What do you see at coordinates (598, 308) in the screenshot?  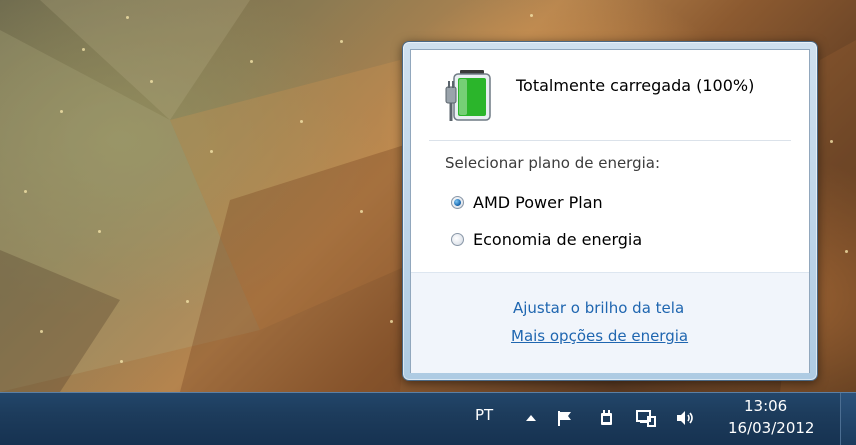 I see `adjust-brightness-link: Ajustar o brilho da tela` at bounding box center [598, 308].